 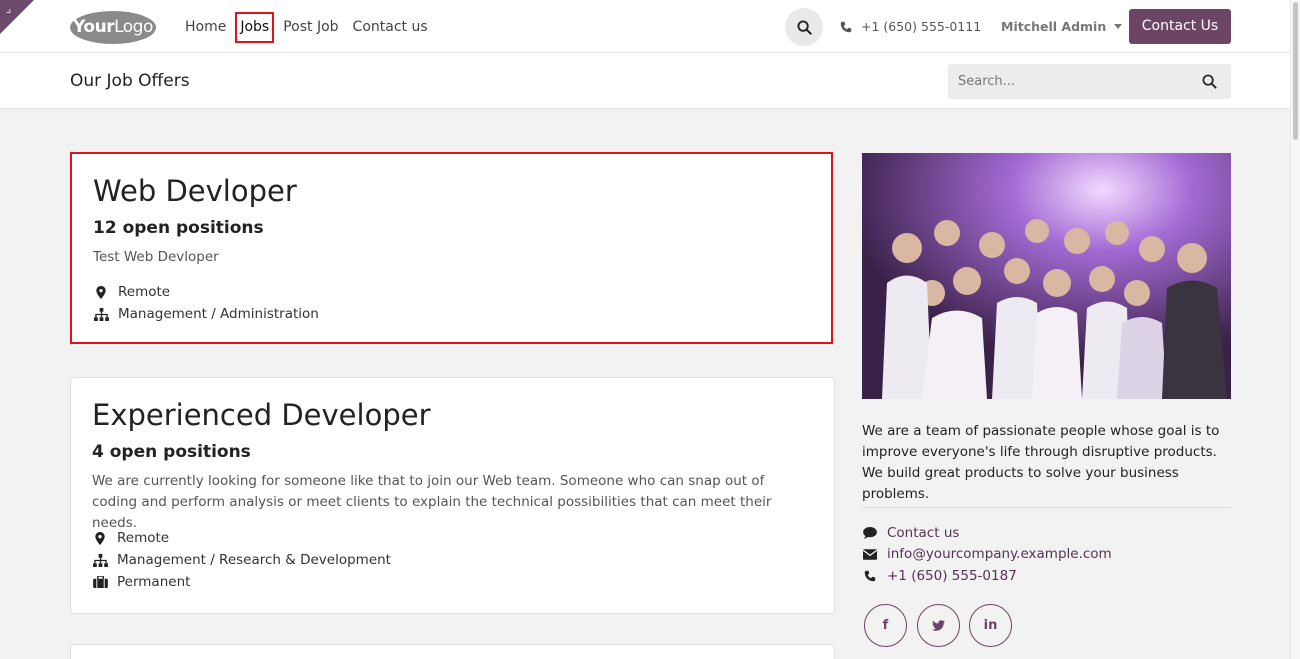 What do you see at coordinates (1046, 507) in the screenshot?
I see `sidebar-divider` at bounding box center [1046, 507].